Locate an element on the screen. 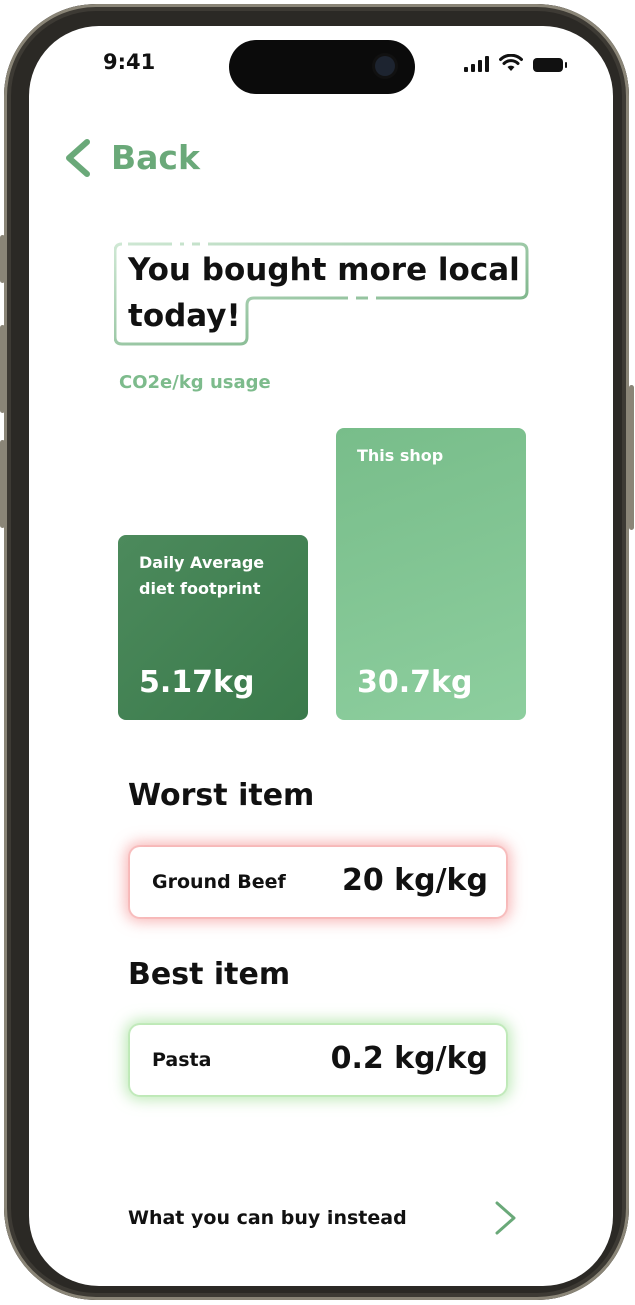 Image resolution: width=635 pixels, height=1305 pixels. worst-item-heading: Worst item is located at coordinates (221, 795).